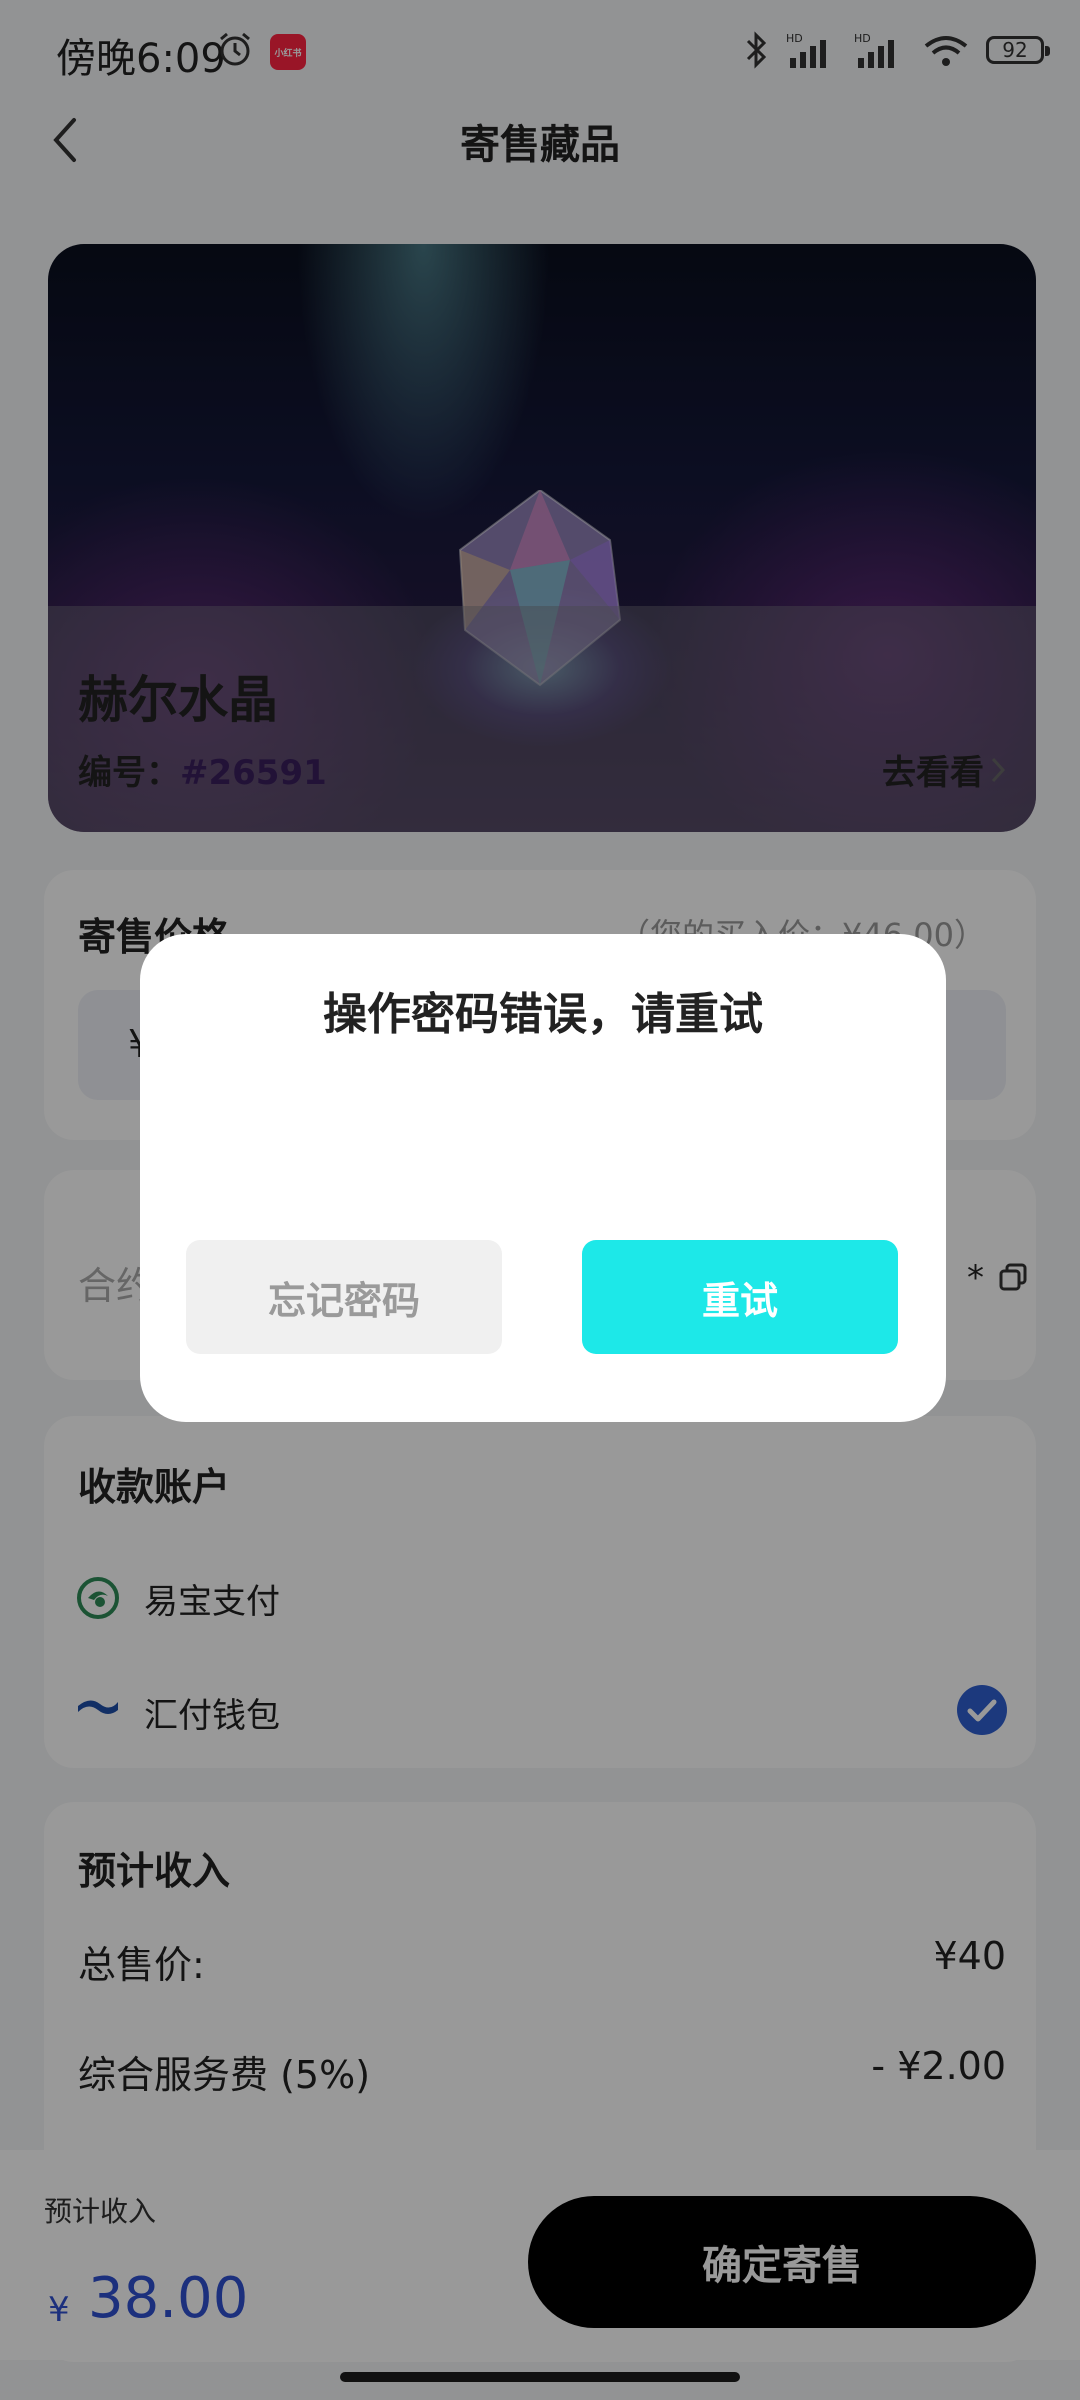 This screenshot has height=2400, width=1080. I want to click on dialog-title: 操作密码错误，请重试, so click(543, 1014).